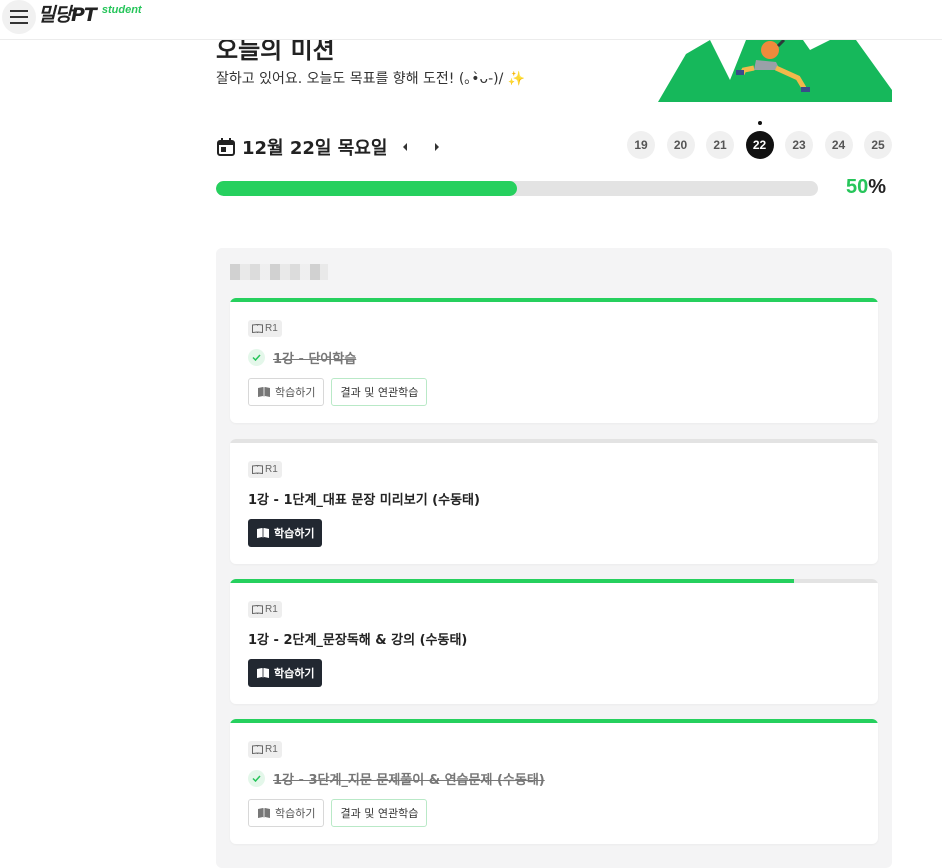  I want to click on mountain-runner-illustration, so click(775, 71).